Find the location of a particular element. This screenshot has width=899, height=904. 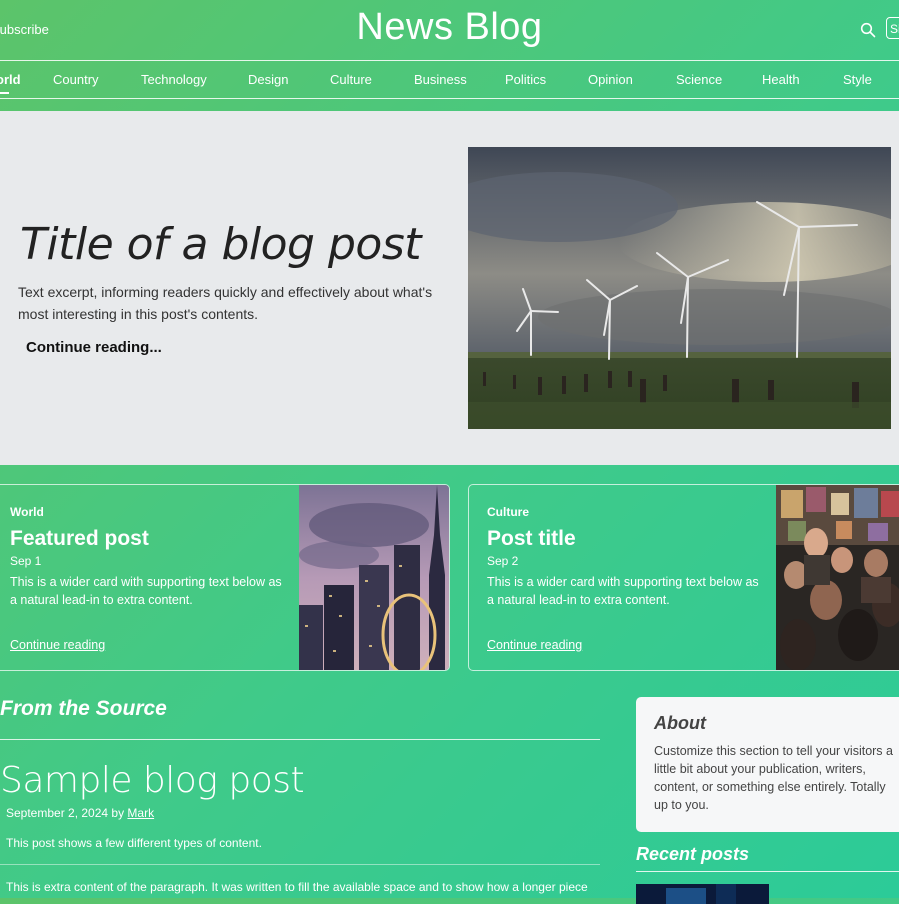

card-date: Sep 1 is located at coordinates (26, 561).